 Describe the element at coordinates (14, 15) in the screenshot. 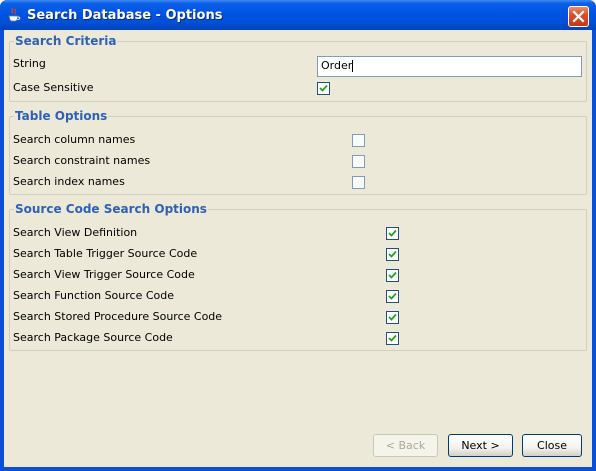

I see `java-cup-icon` at that location.